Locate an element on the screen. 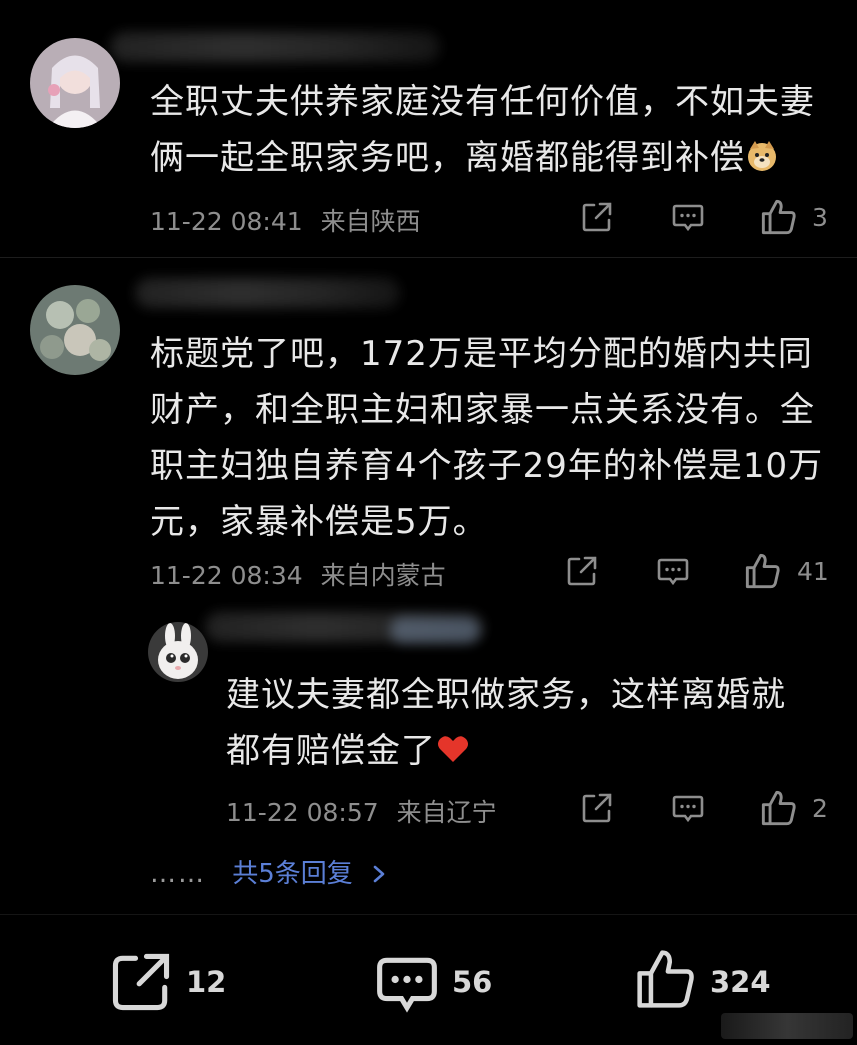 This screenshot has height=1045, width=857. comment-count: 56 is located at coordinates (472, 982).